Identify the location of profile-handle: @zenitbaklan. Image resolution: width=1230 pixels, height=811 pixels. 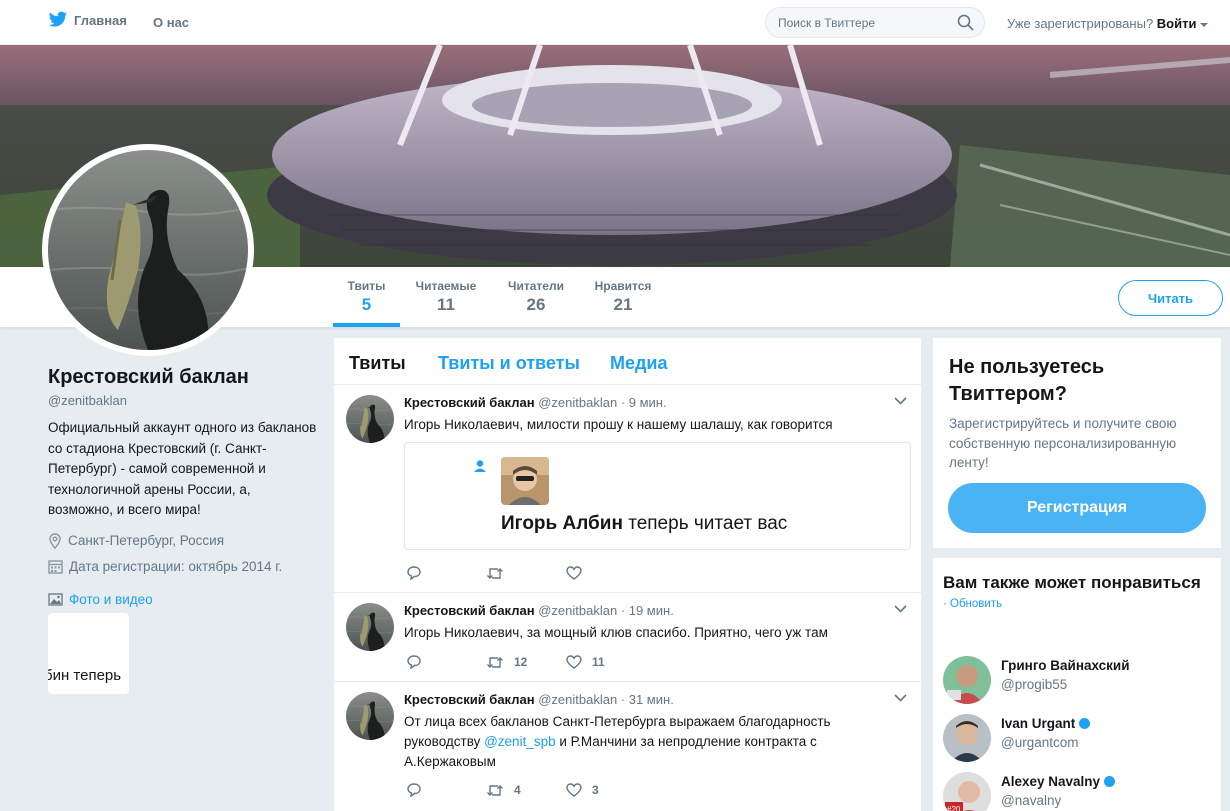
(183, 400).